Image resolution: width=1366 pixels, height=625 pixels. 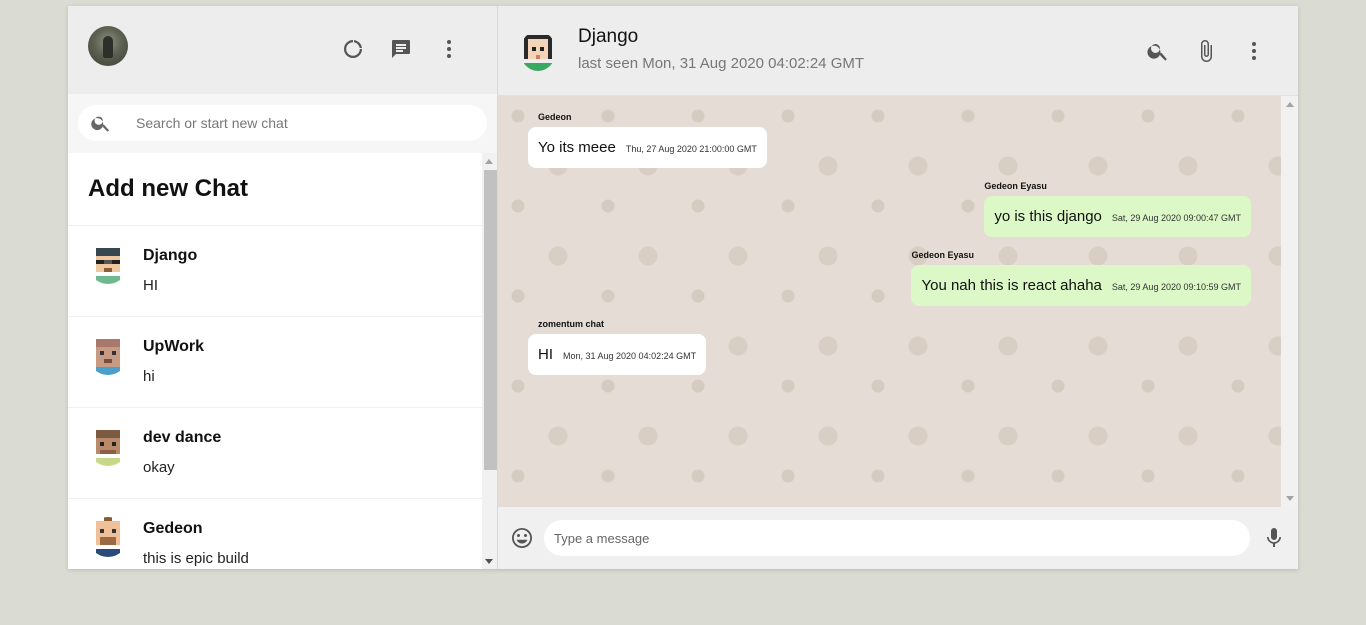 I want to click on chat-item-name: dev dance, so click(x=182, y=437).